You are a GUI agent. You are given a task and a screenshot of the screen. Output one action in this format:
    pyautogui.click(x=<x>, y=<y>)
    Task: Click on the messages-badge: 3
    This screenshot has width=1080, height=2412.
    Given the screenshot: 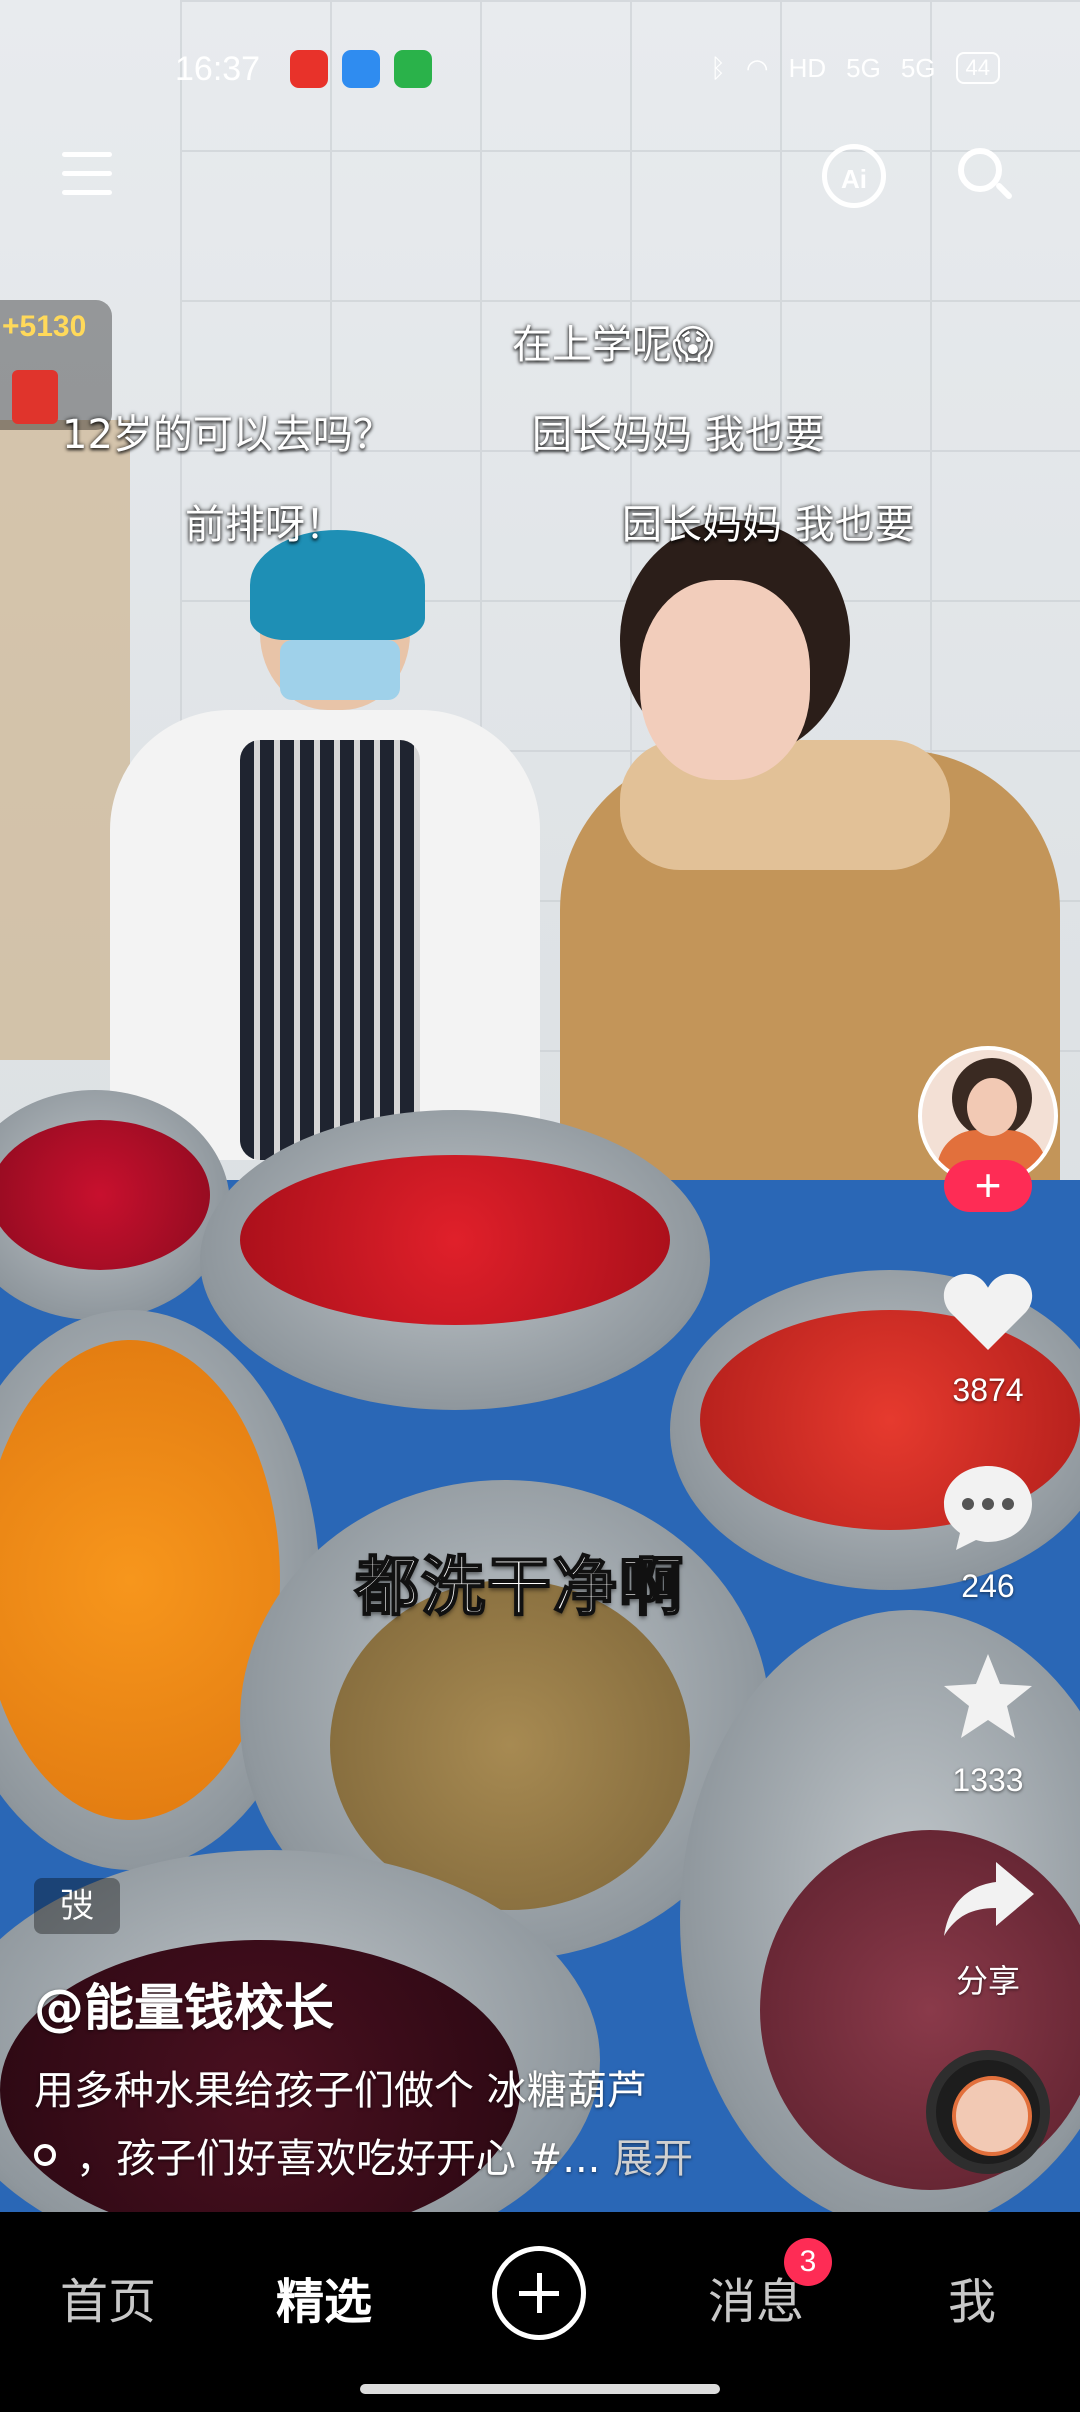 What is the action you would take?
    pyautogui.click(x=808, y=2262)
    